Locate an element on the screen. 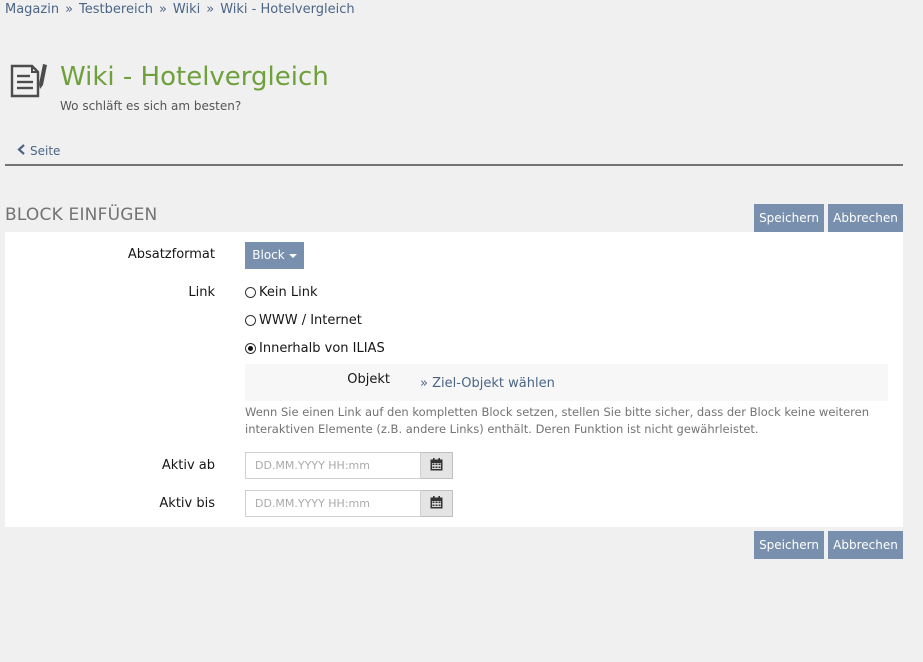 This screenshot has width=923, height=662. aktiv-ab-group is located at coordinates (349, 465).